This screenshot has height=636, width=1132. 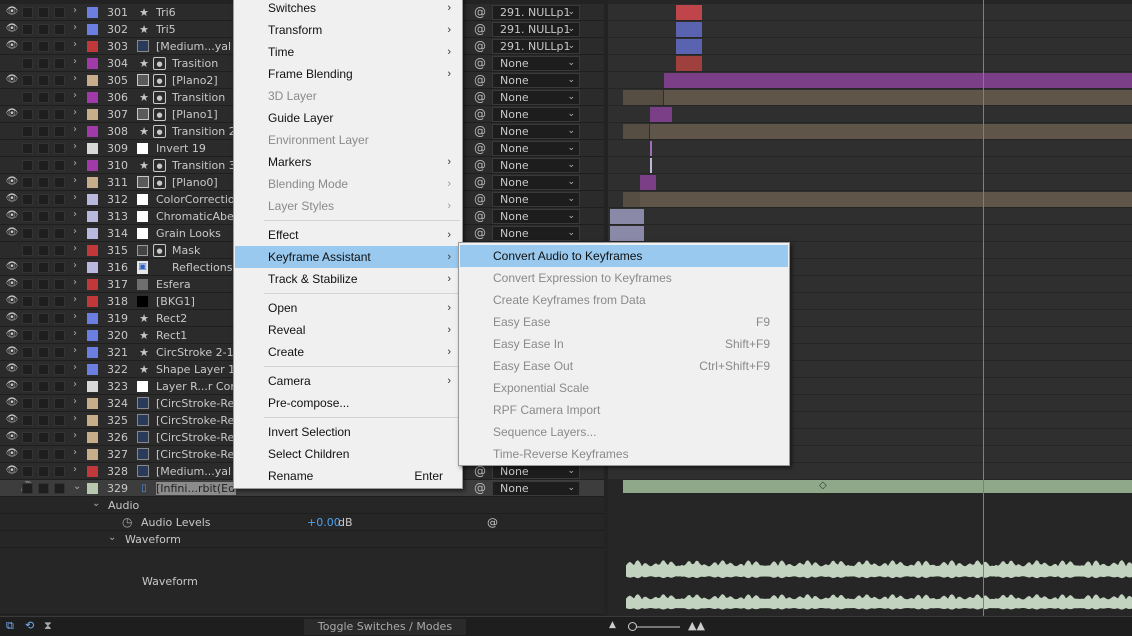 What do you see at coordinates (624, 322) in the screenshot?
I see `submenu-item-easy-ease: Easy Ease F9` at bounding box center [624, 322].